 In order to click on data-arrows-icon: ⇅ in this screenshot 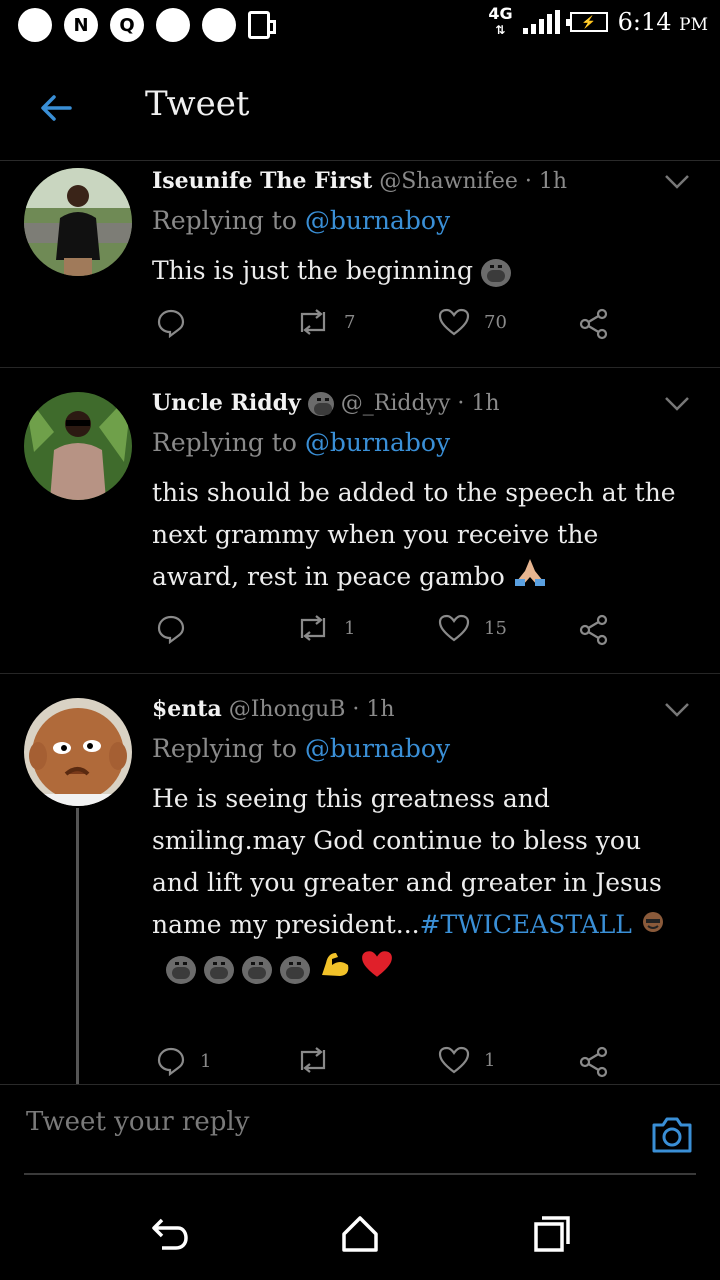, I will do `click(500, 30)`.